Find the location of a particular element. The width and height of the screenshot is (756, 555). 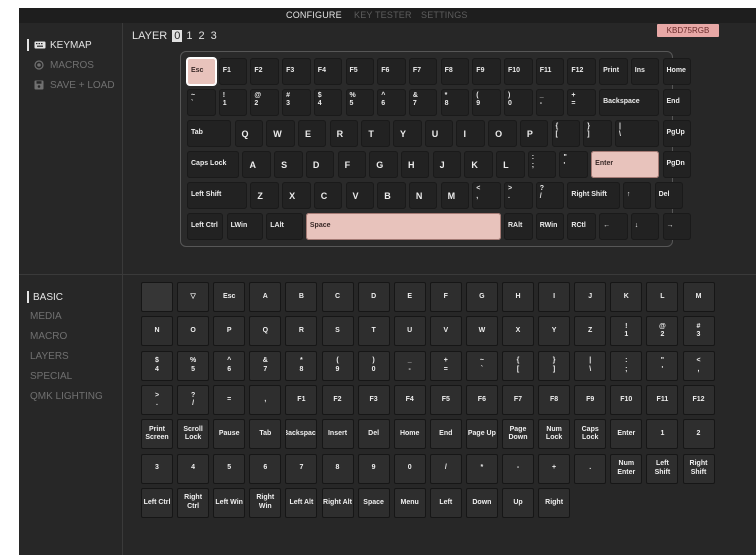

keycode-i: I is located at coordinates (554, 297).